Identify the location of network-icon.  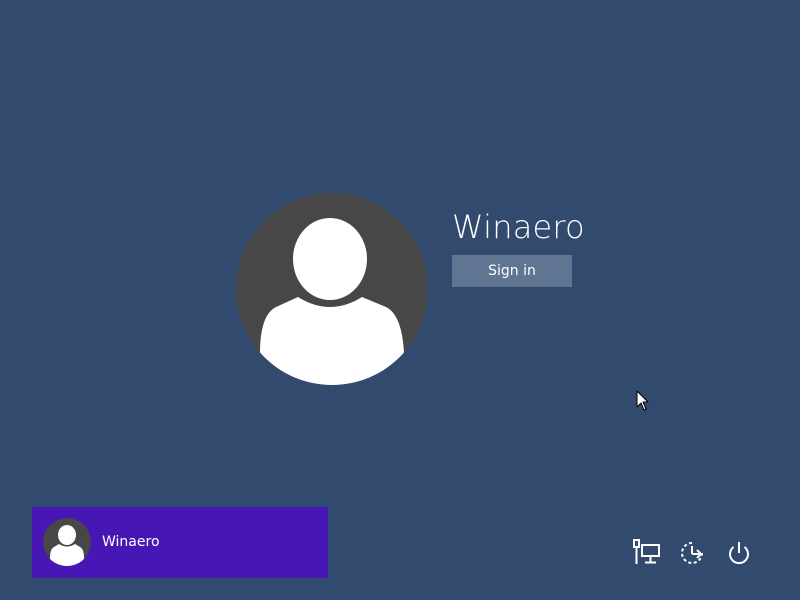
(647, 553).